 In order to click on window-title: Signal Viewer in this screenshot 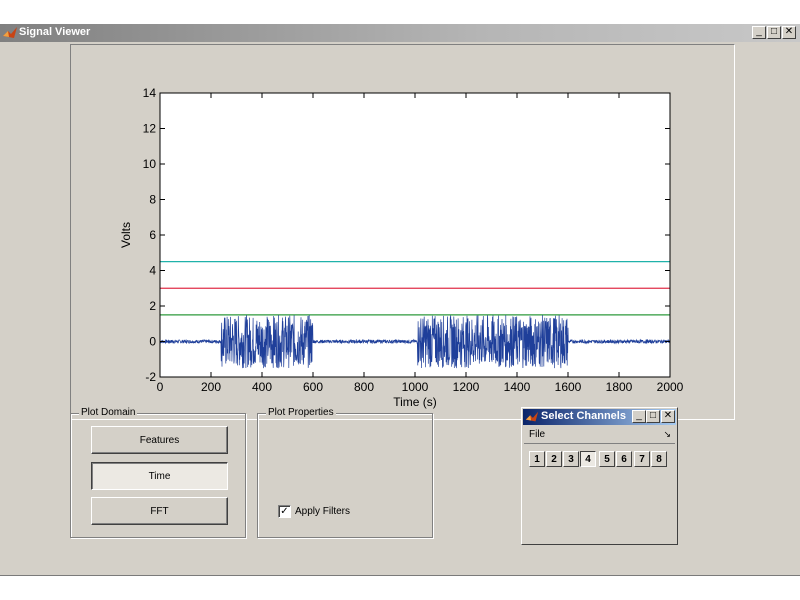, I will do `click(55, 32)`.